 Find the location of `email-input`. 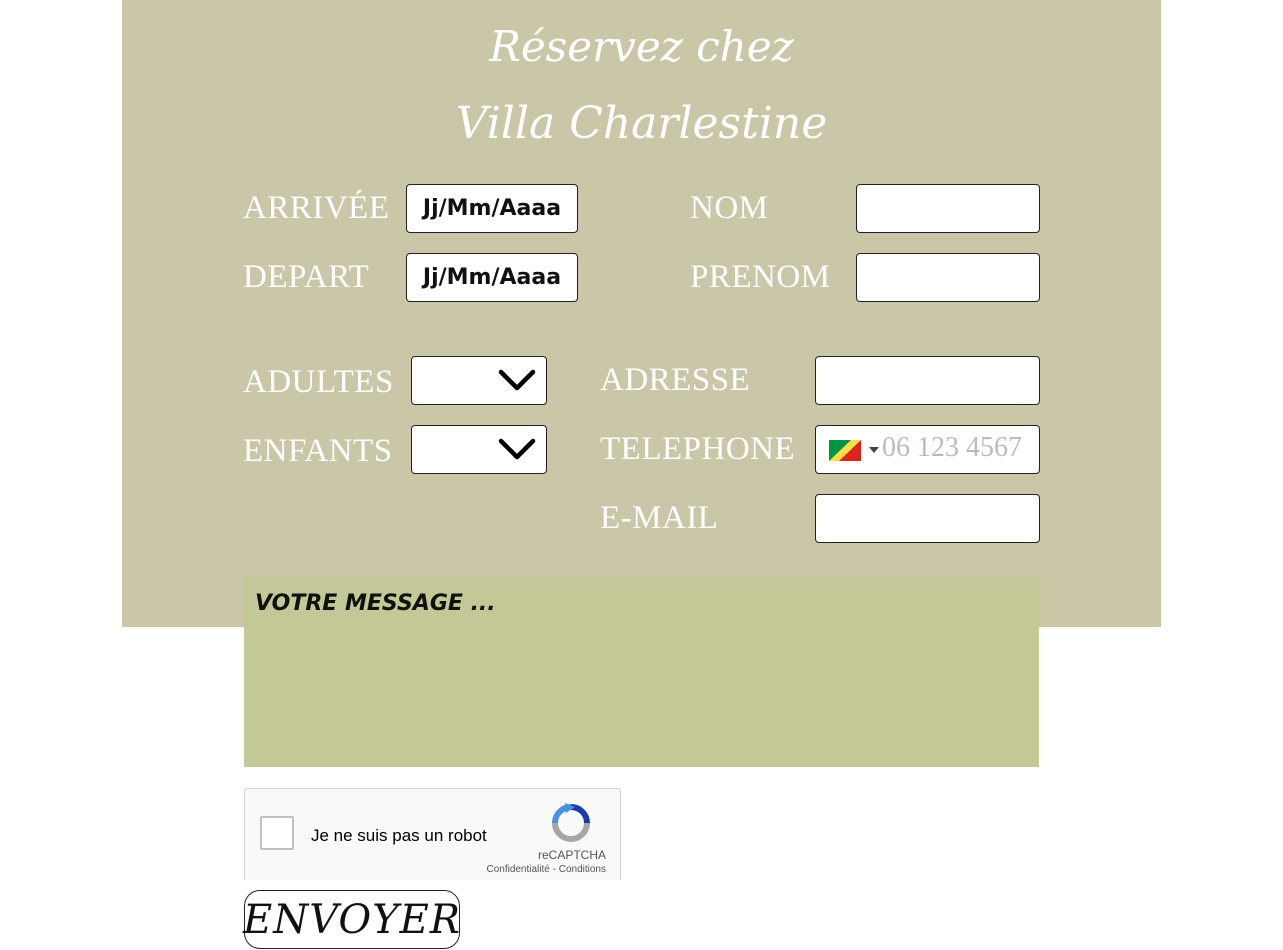

email-input is located at coordinates (927, 518).